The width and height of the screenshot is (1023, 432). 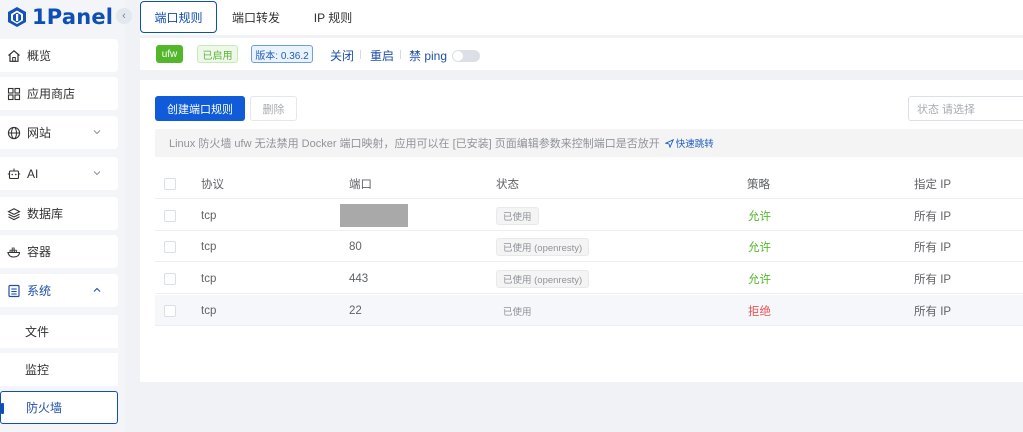 What do you see at coordinates (14, 56) in the screenshot?
I see `home-icon` at bounding box center [14, 56].